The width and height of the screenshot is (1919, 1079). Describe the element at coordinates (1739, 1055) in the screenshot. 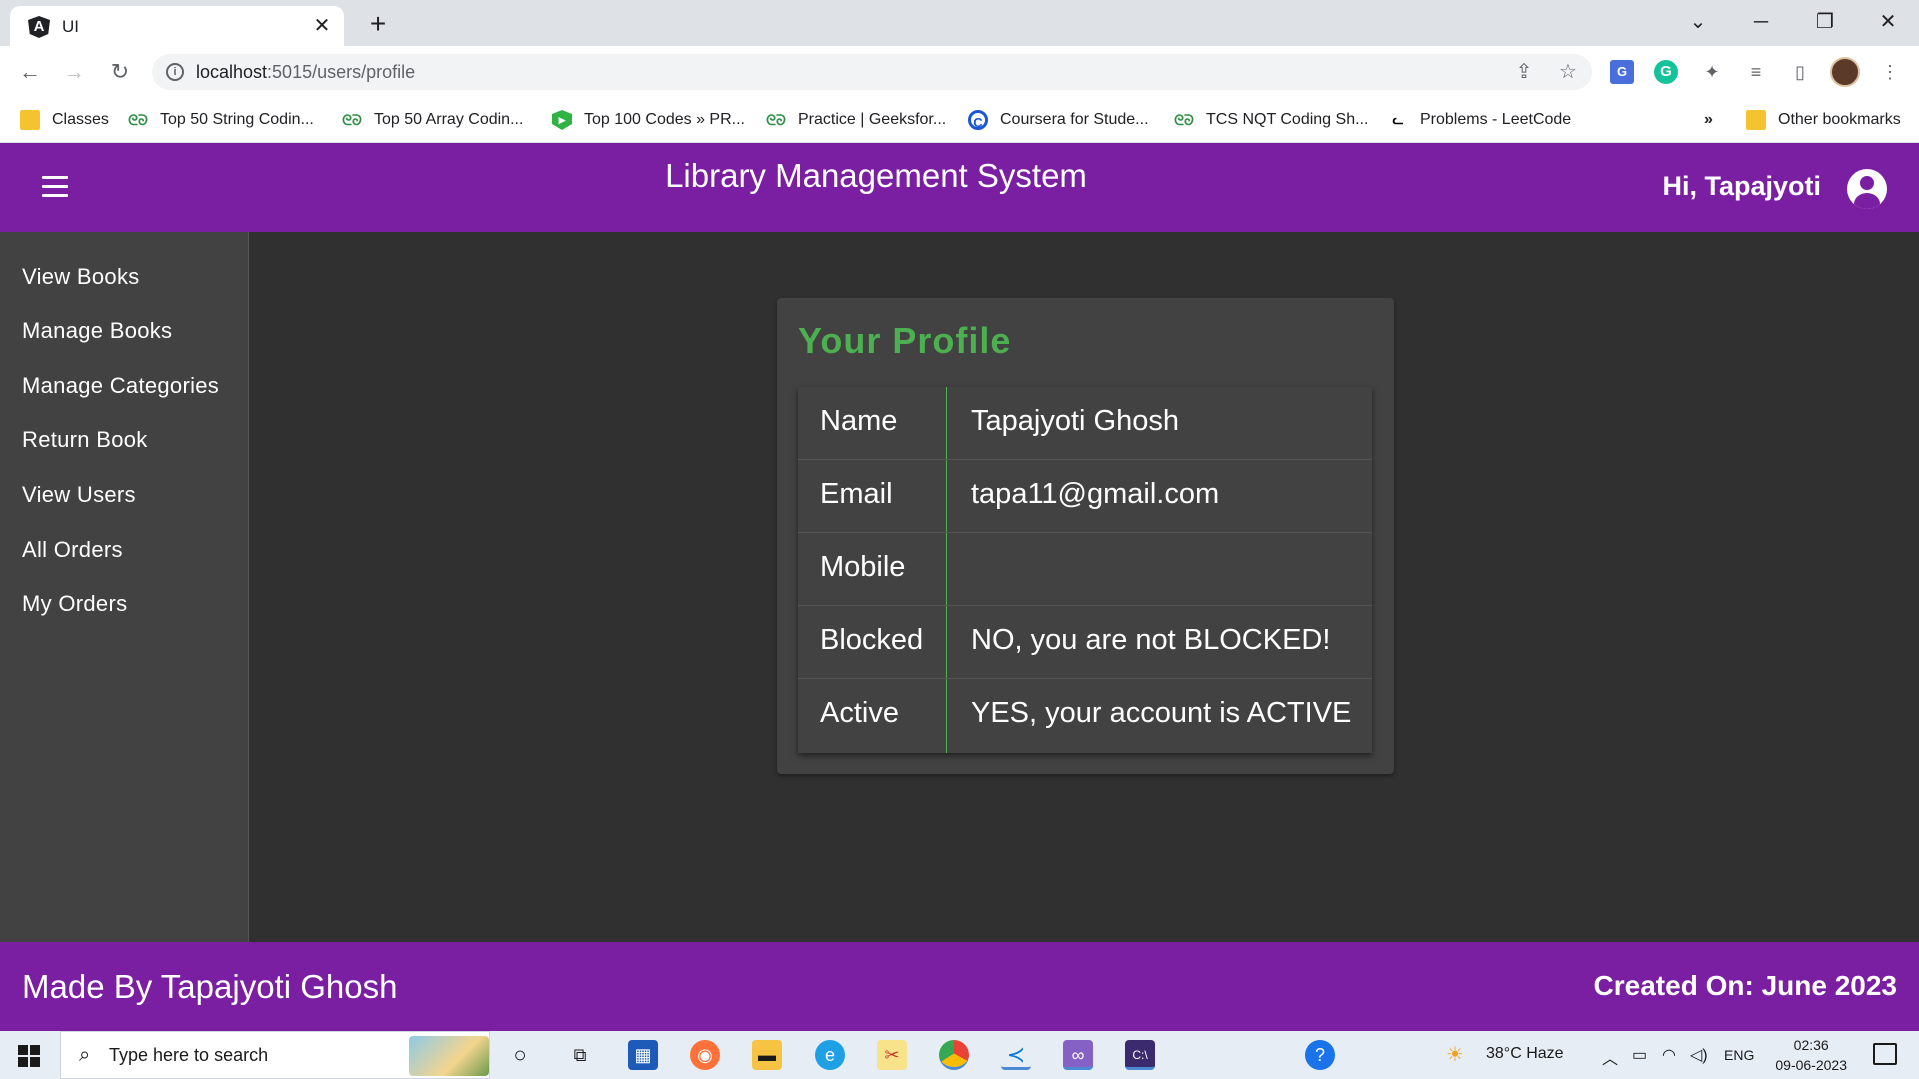

I see `language-indicator: ENG` at that location.